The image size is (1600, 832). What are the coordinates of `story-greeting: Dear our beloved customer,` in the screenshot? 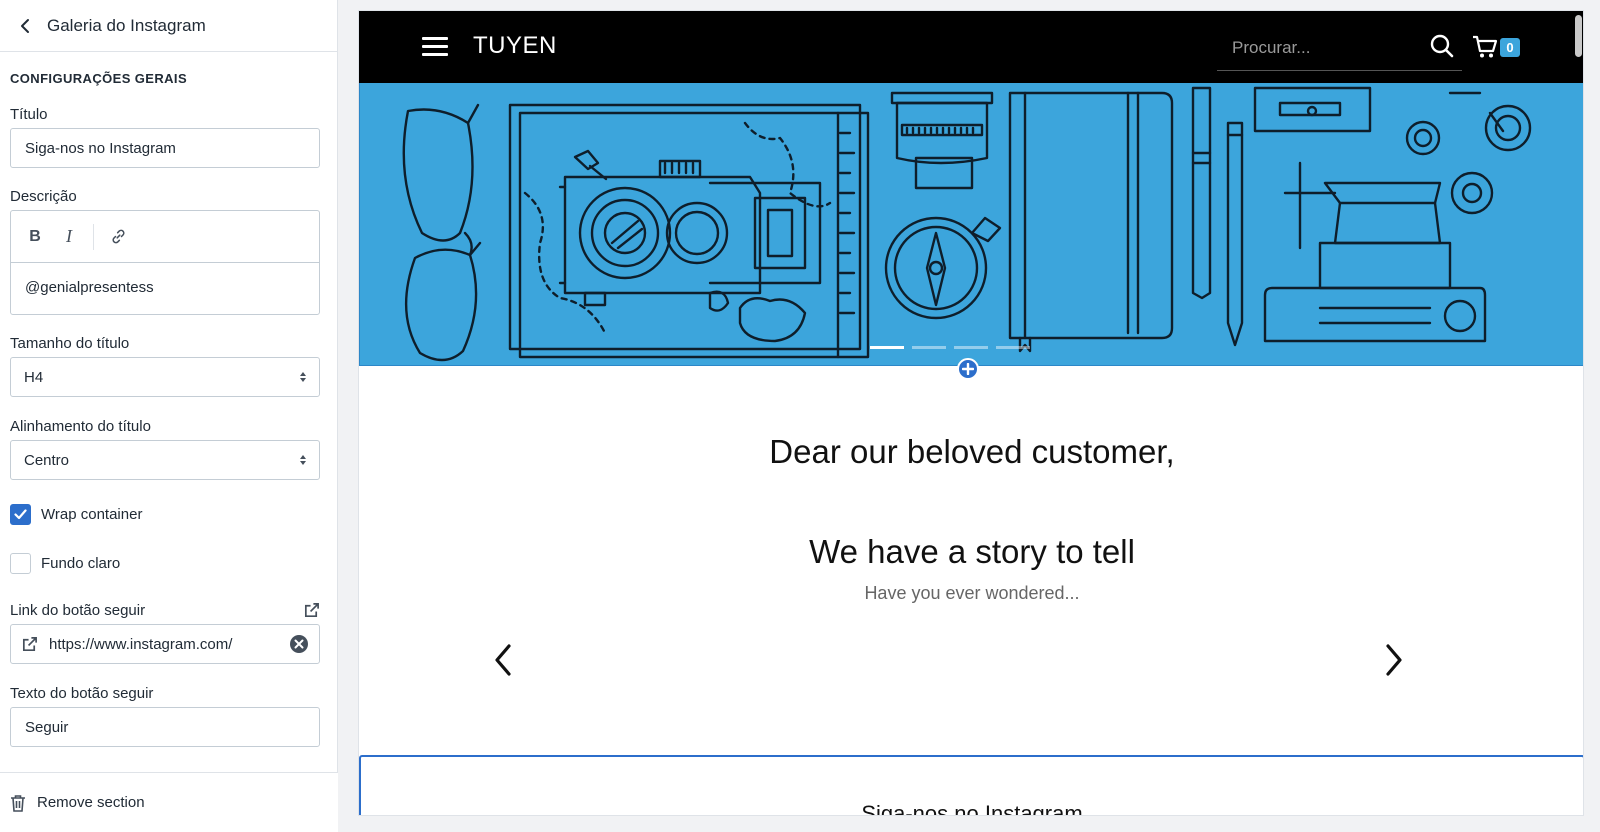 It's located at (972, 451).